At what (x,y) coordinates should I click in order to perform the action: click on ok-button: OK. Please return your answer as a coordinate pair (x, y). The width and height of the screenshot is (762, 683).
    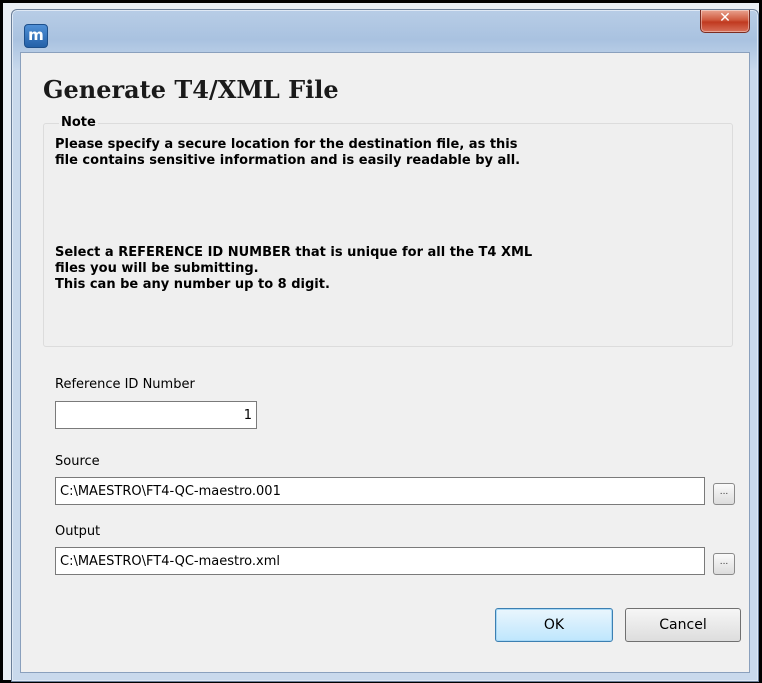
    Looking at the image, I should click on (554, 625).